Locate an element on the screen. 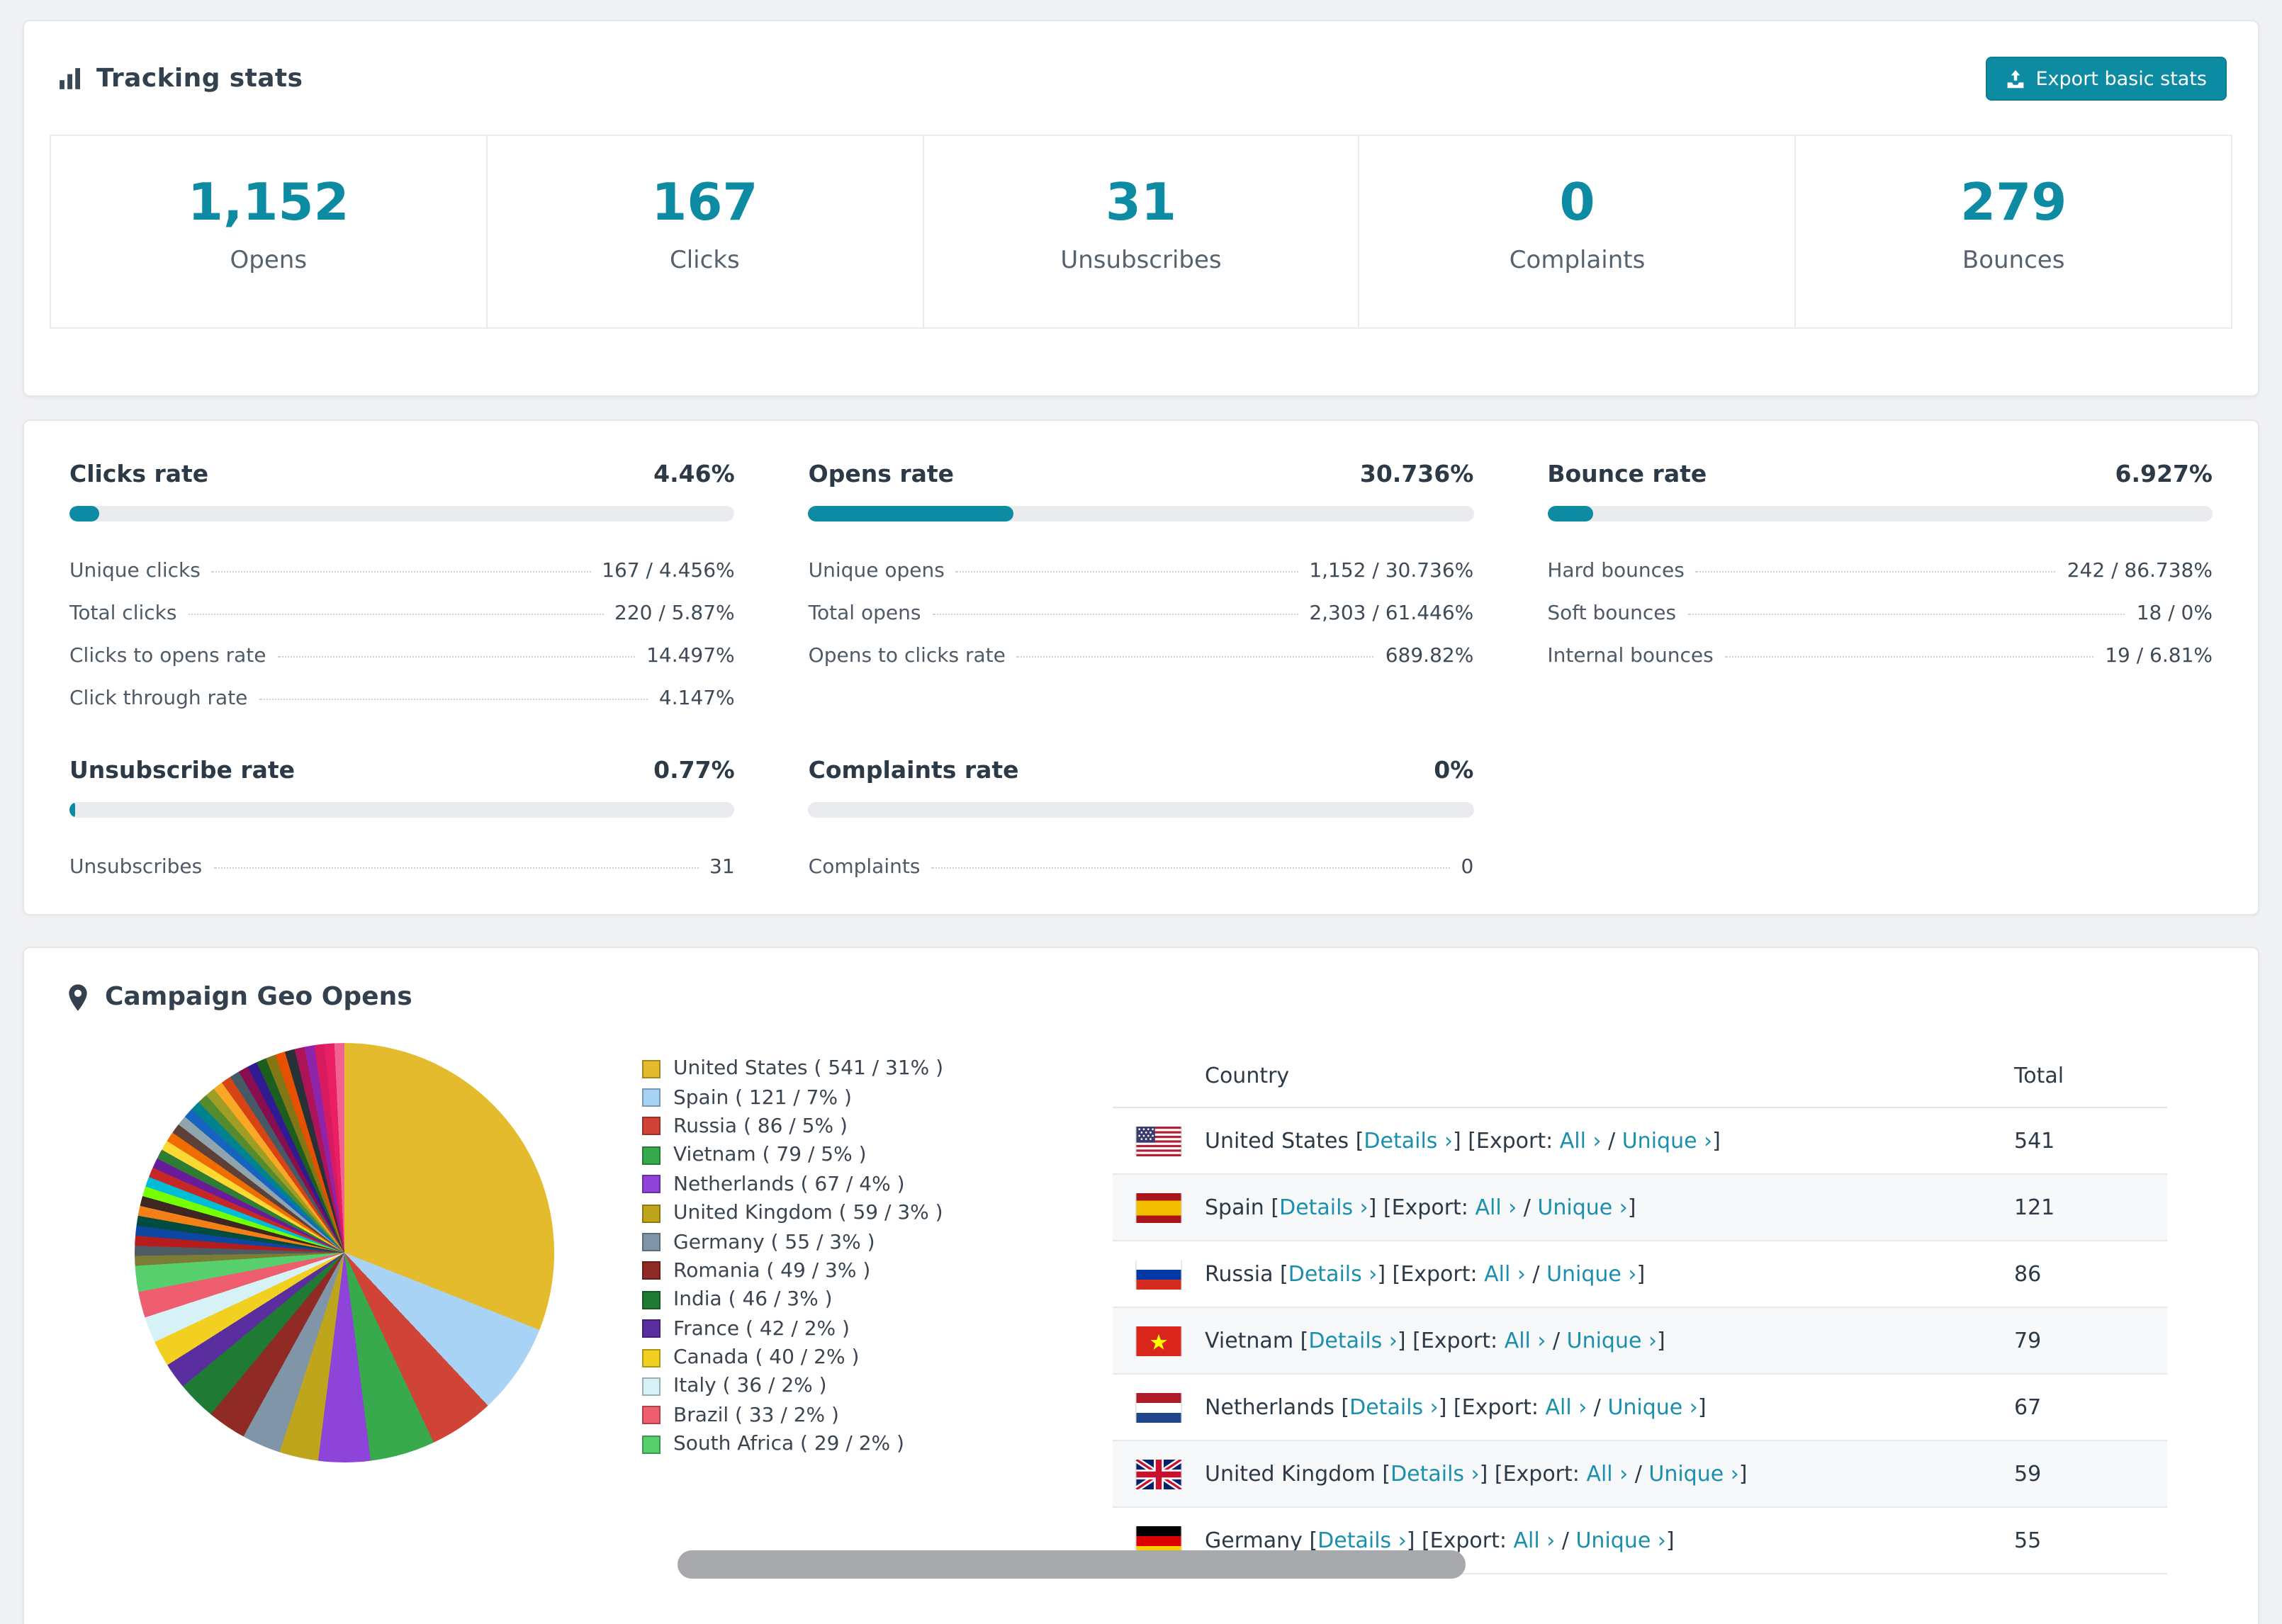 The width and height of the screenshot is (2282, 1624). rate-progress-bar is located at coordinates (1141, 810).